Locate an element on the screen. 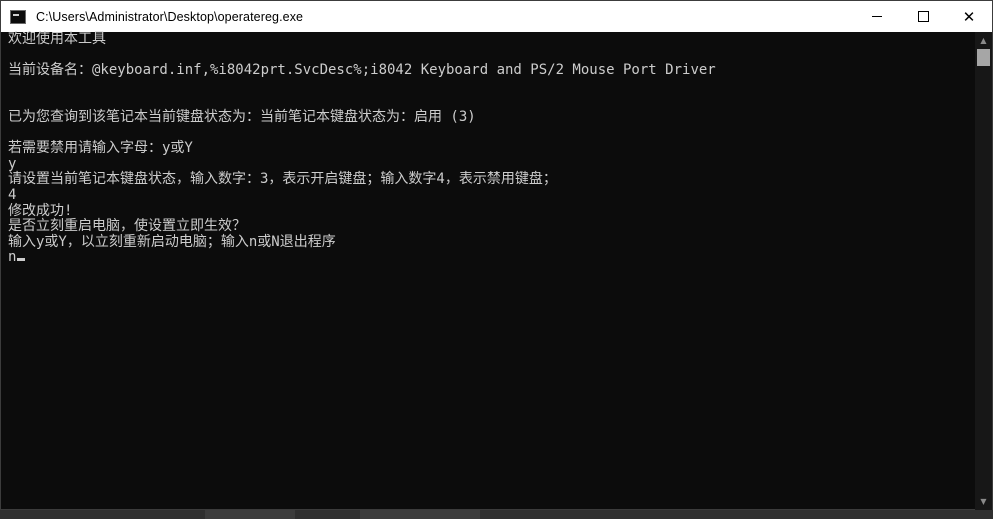  console-line: 输入y或Y，以立刻重新启动电脑；输入n或N退出程序 is located at coordinates (172, 241).